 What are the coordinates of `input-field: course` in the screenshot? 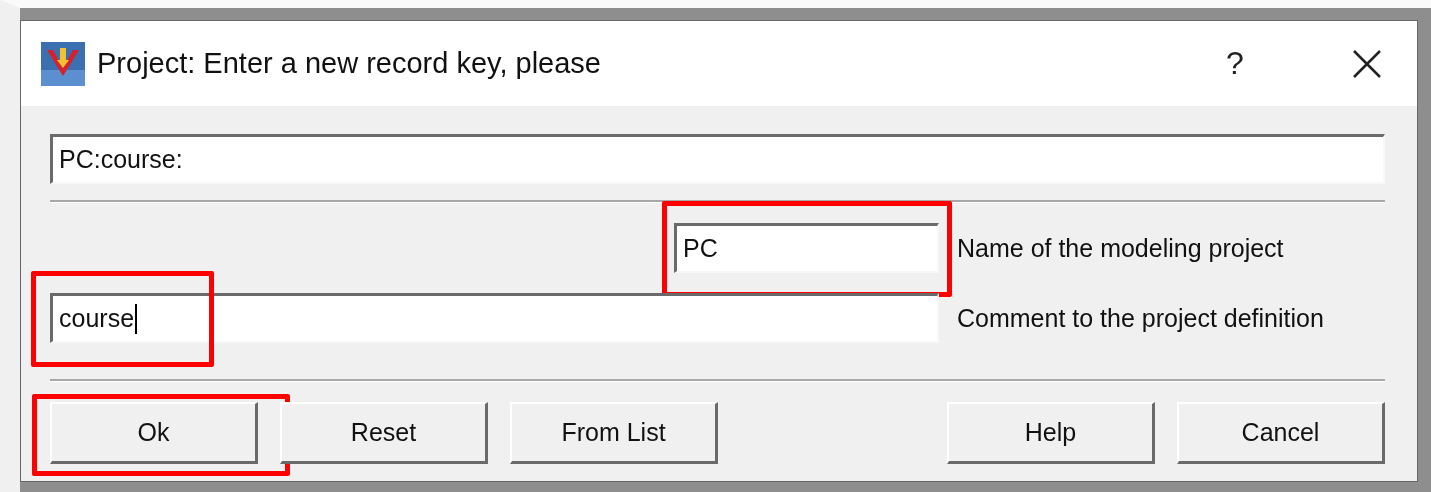 It's located at (494, 318).